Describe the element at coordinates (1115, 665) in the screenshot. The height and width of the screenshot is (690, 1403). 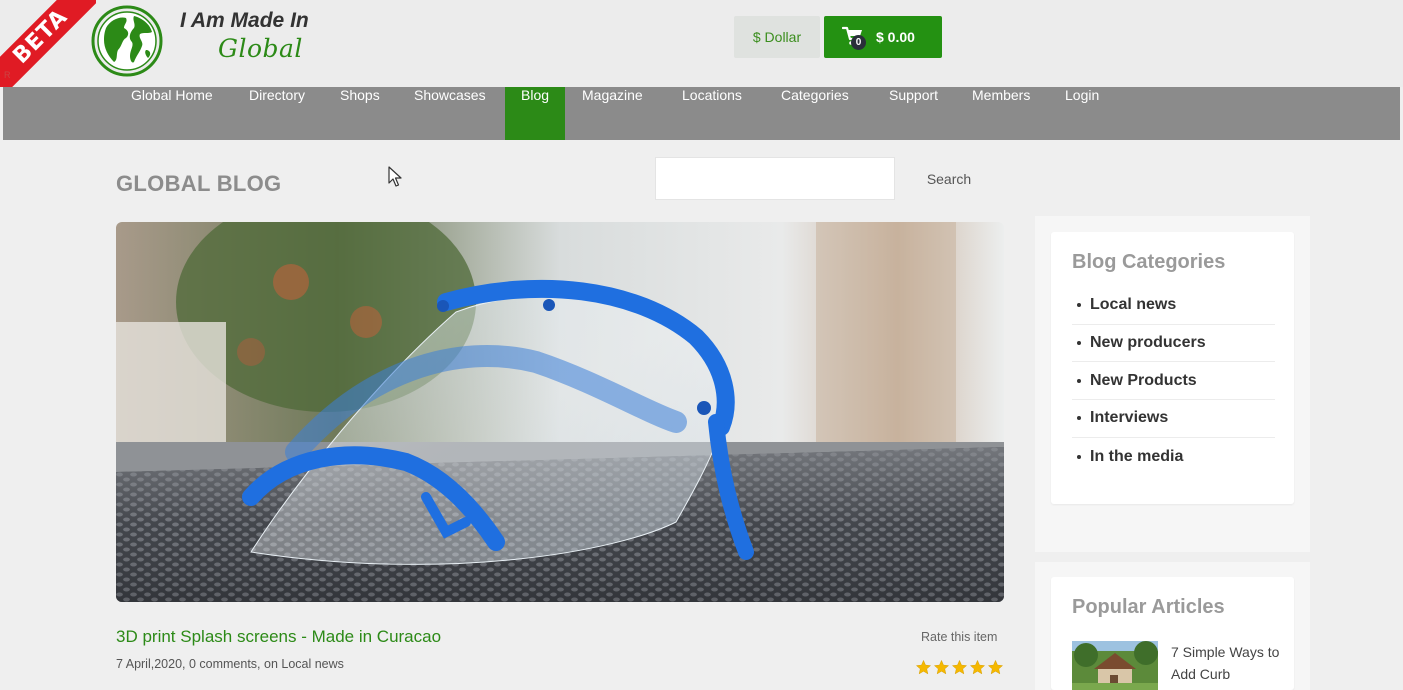
I see `popular-article-thumbnail` at that location.